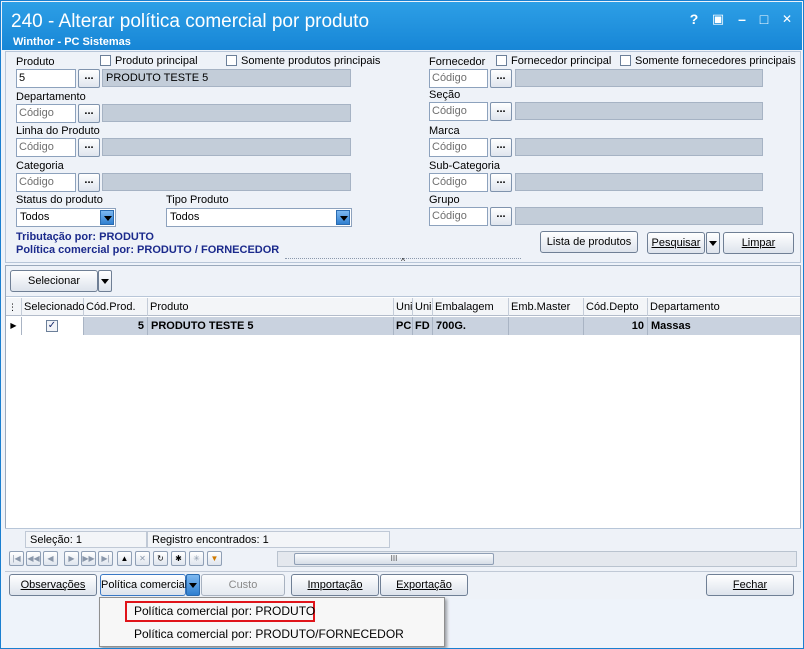 This screenshot has height=649, width=804. I want to click on maximize-icon: □, so click(764, 19).